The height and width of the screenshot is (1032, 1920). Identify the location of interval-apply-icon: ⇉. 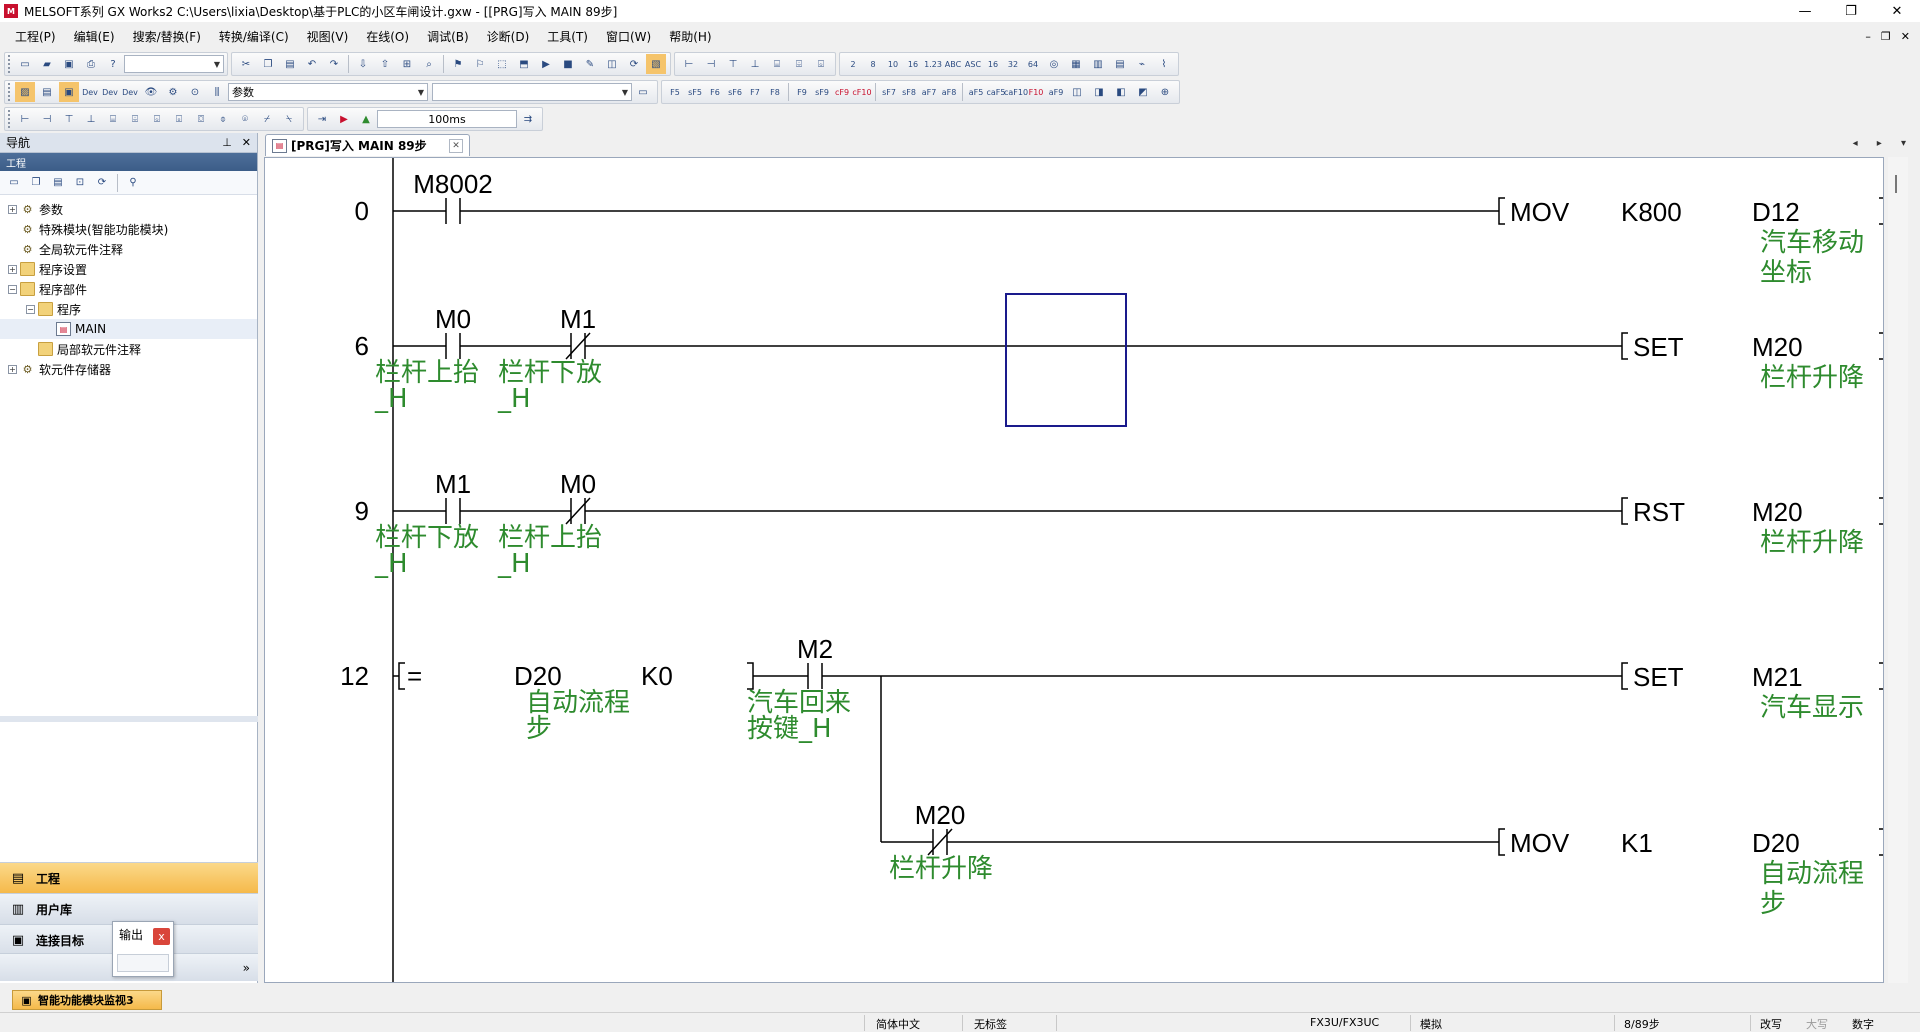
(528, 119).